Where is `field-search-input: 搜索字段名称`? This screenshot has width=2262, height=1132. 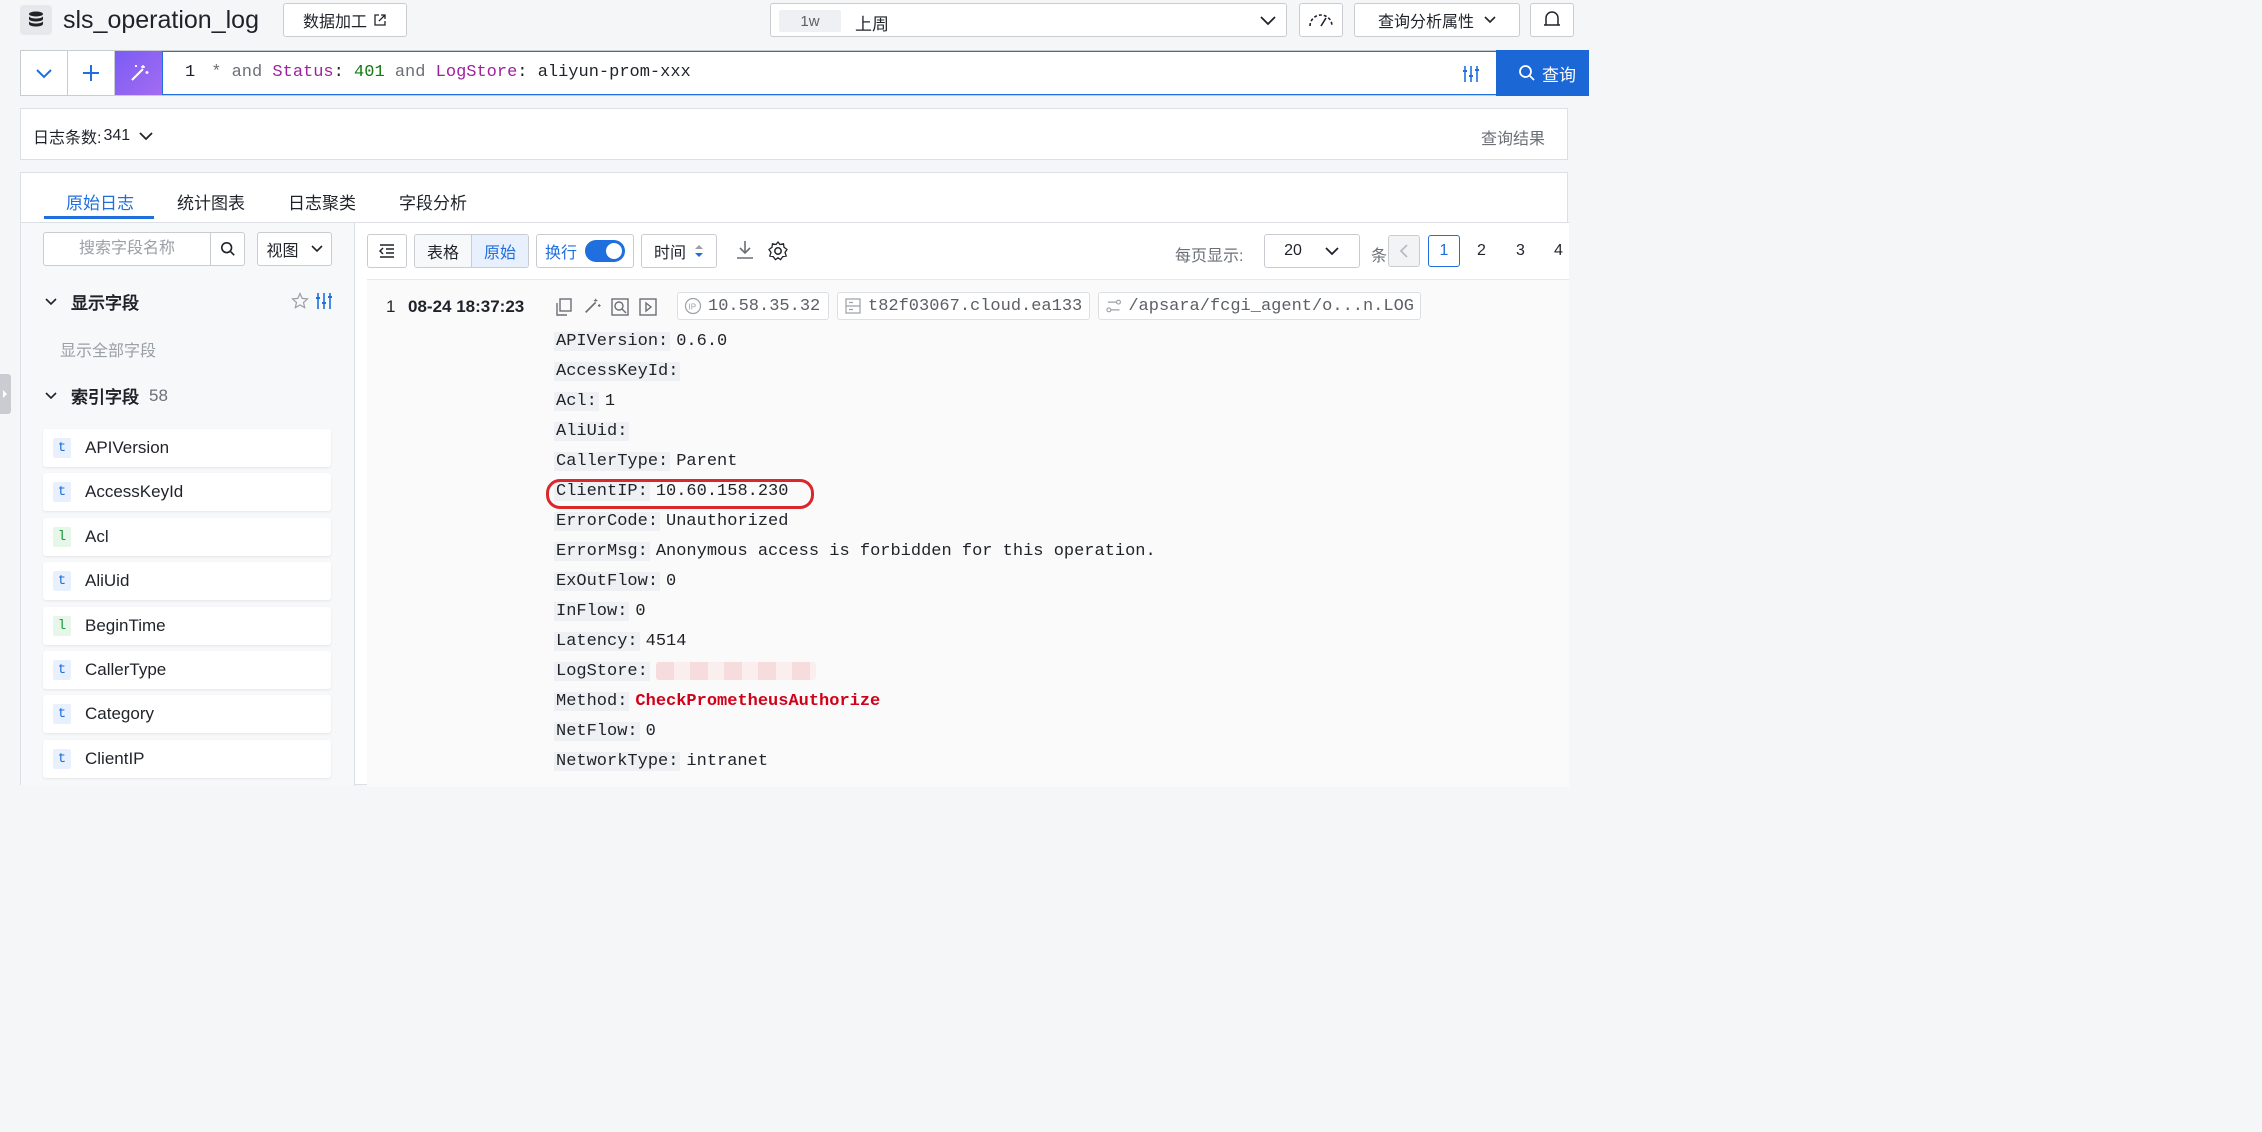
field-search-input: 搜索字段名称 is located at coordinates (127, 249).